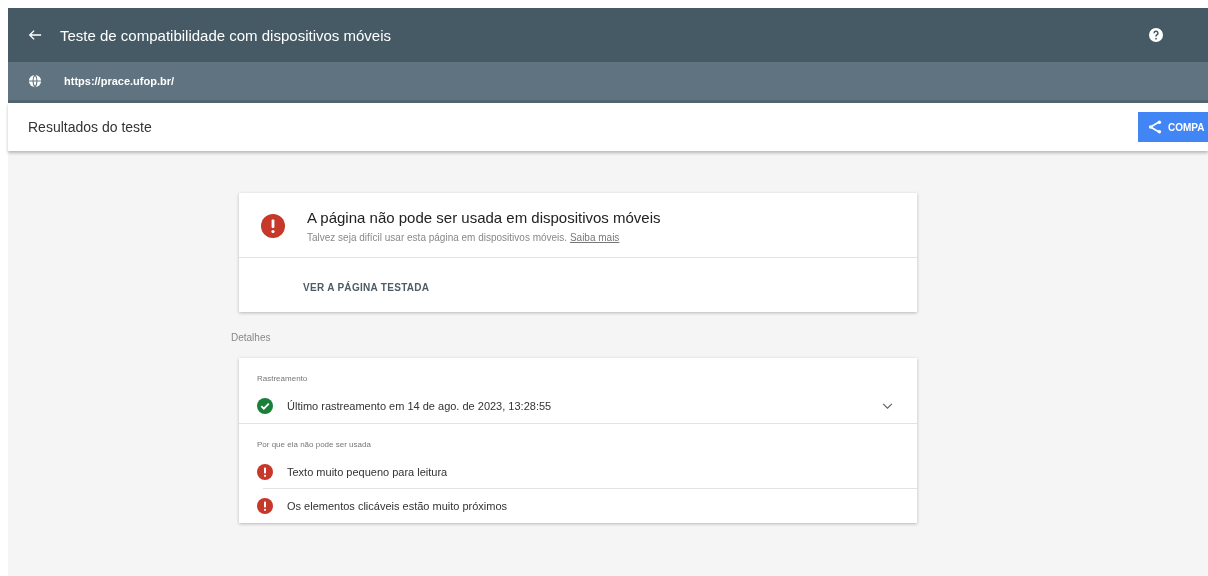 The height and width of the screenshot is (576, 1208). What do you see at coordinates (398, 506) in the screenshot?
I see `result-text: Os elementos clicáveis estão muito próximos` at bounding box center [398, 506].